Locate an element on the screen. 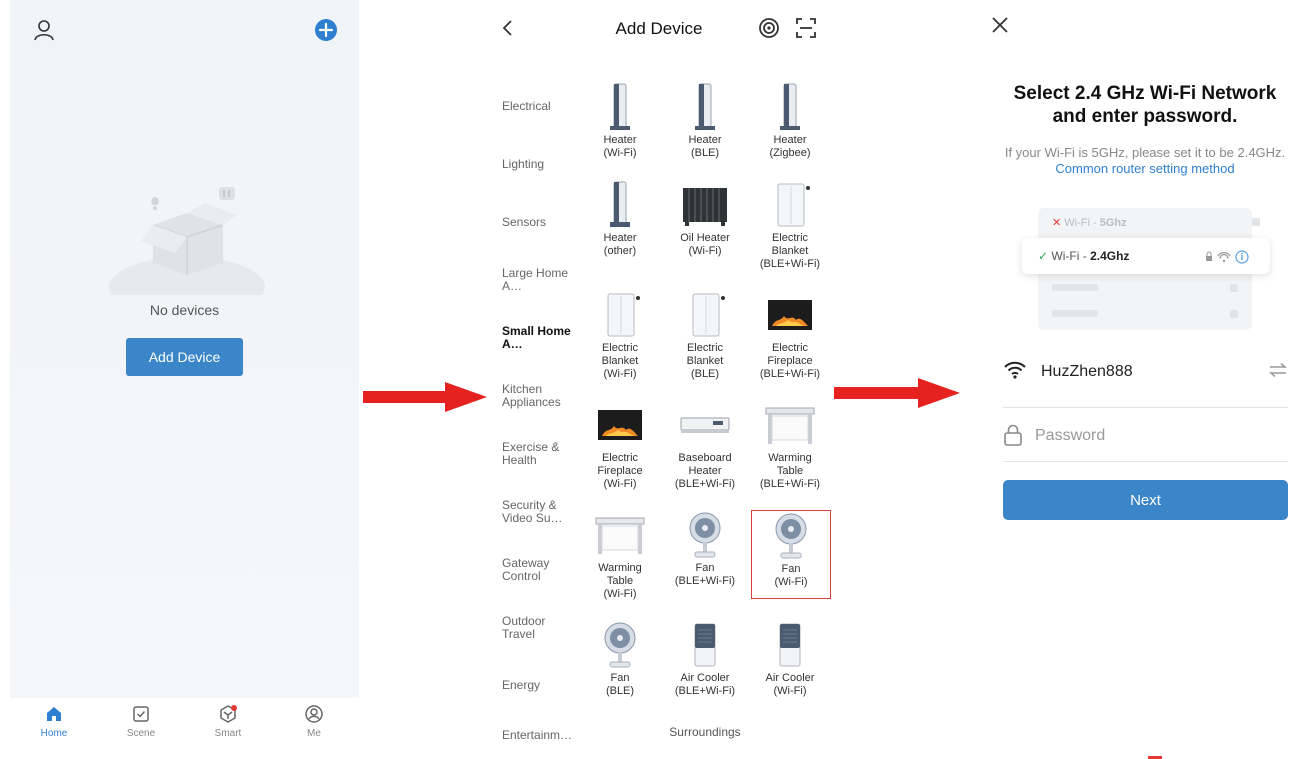 The height and width of the screenshot is (759, 1304). wifi-option-status-icons is located at coordinates (1227, 257).